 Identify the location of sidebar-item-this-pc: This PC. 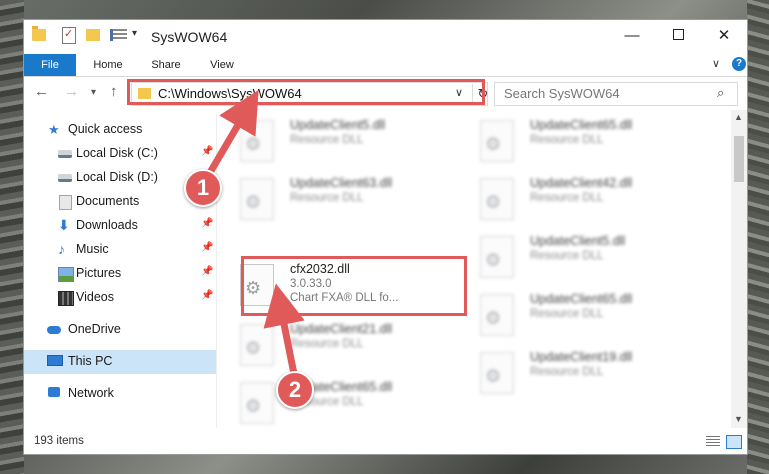
(120, 362).